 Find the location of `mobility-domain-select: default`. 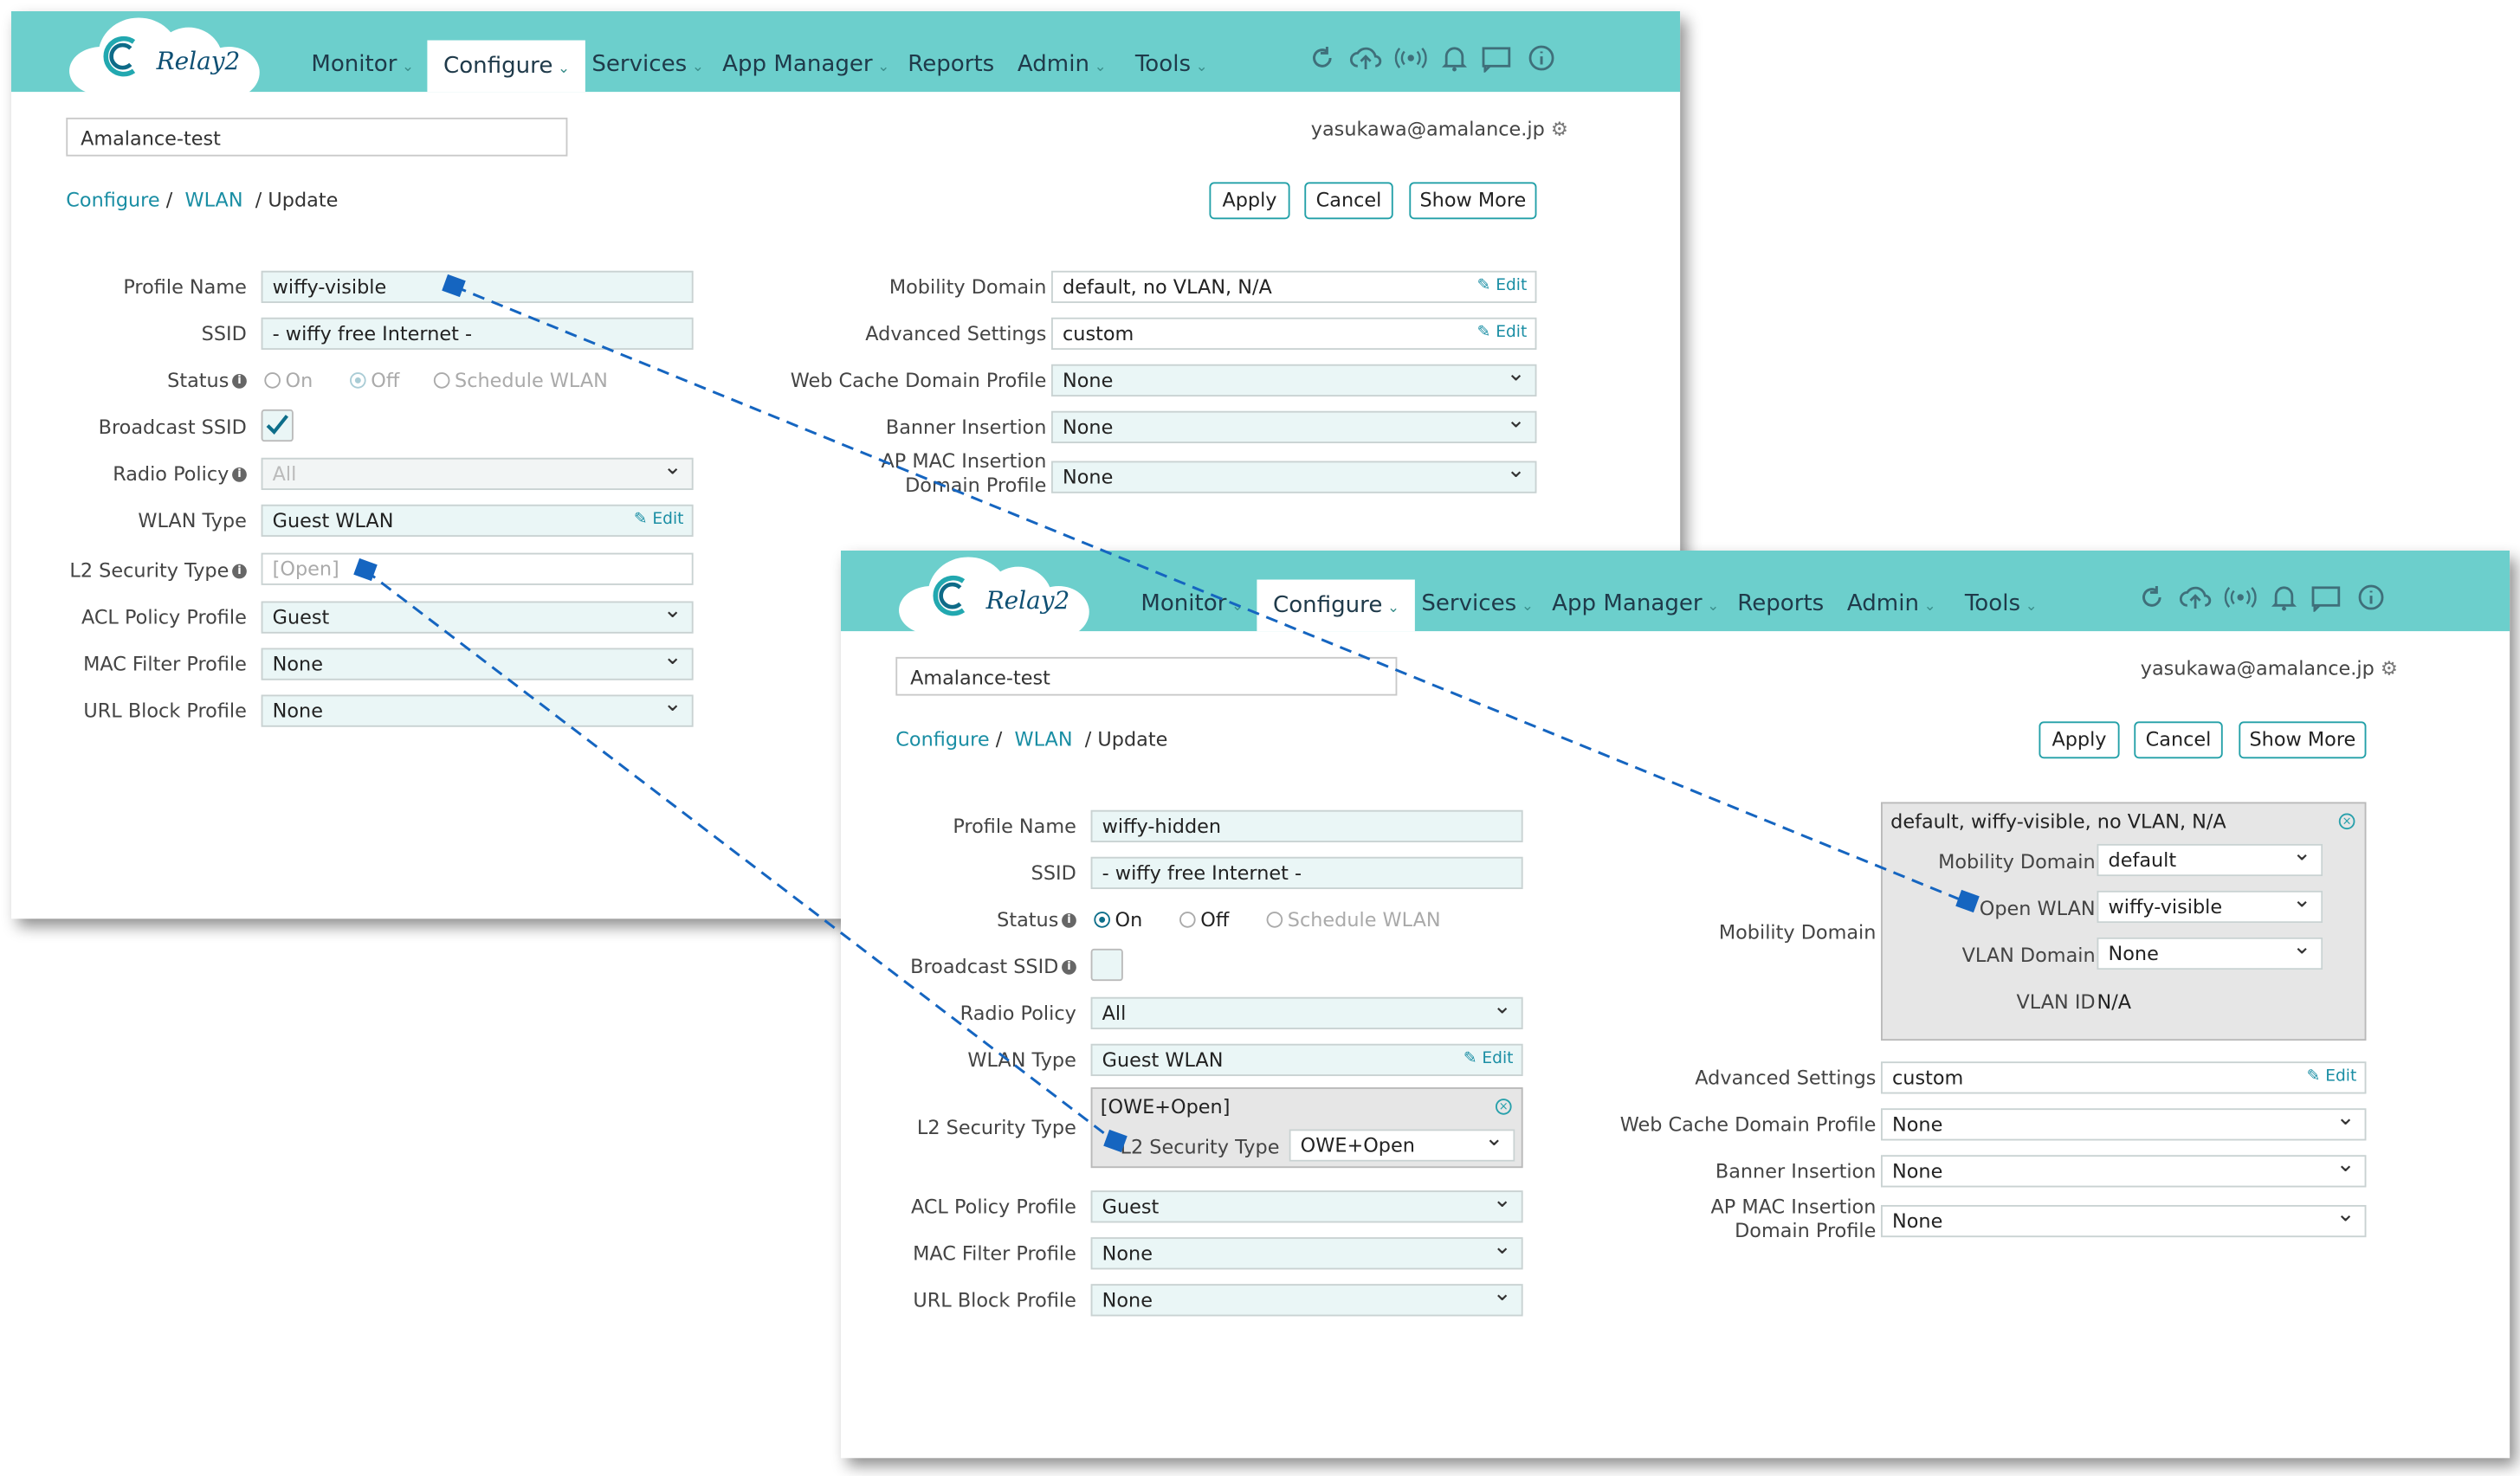

mobility-domain-select: default is located at coordinates (2210, 858).